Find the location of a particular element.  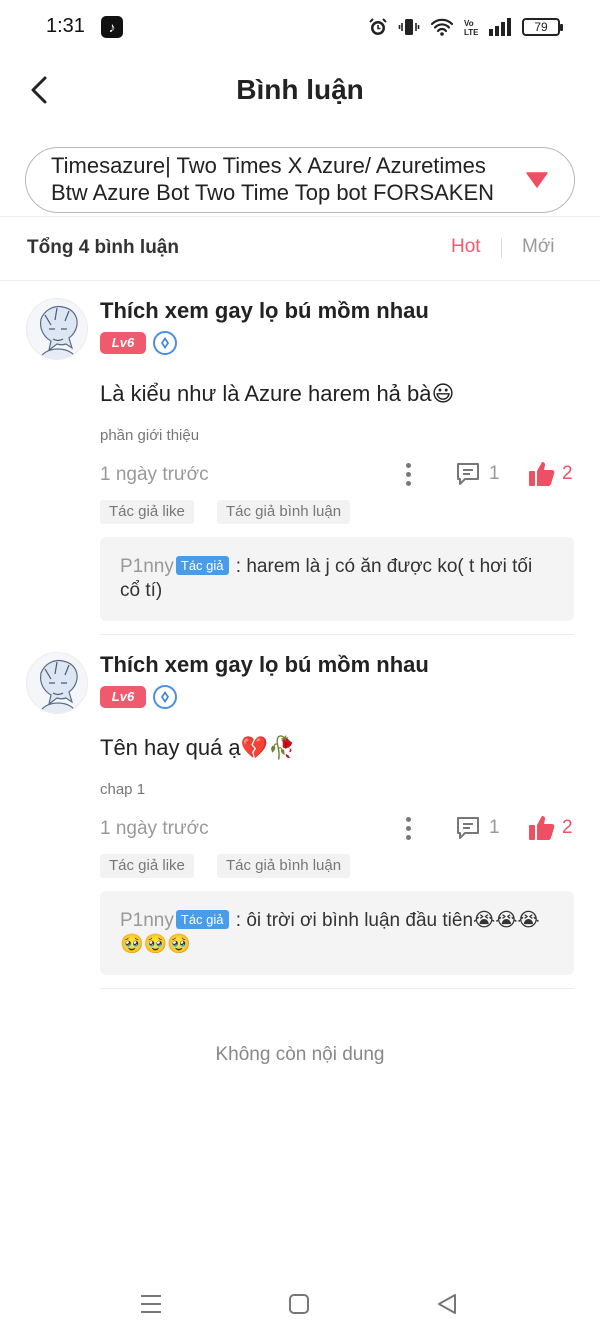

comment-chapter: phần giới thiệu is located at coordinates (150, 435).